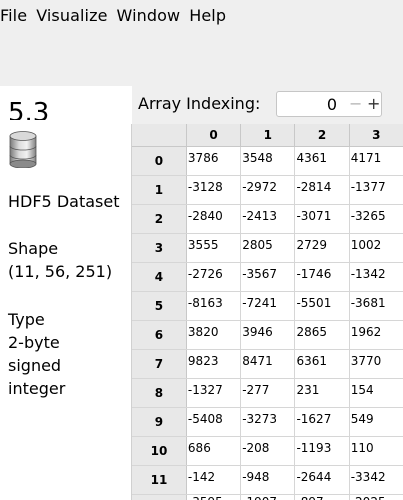 The height and width of the screenshot is (500, 403). I want to click on table-cell: -2726, so click(214, 277).